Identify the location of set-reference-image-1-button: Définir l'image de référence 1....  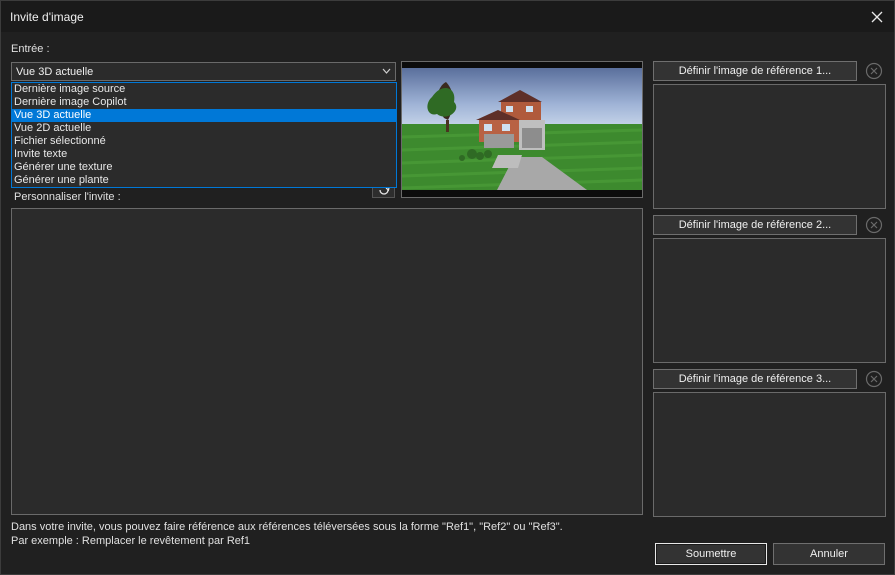
(755, 71).